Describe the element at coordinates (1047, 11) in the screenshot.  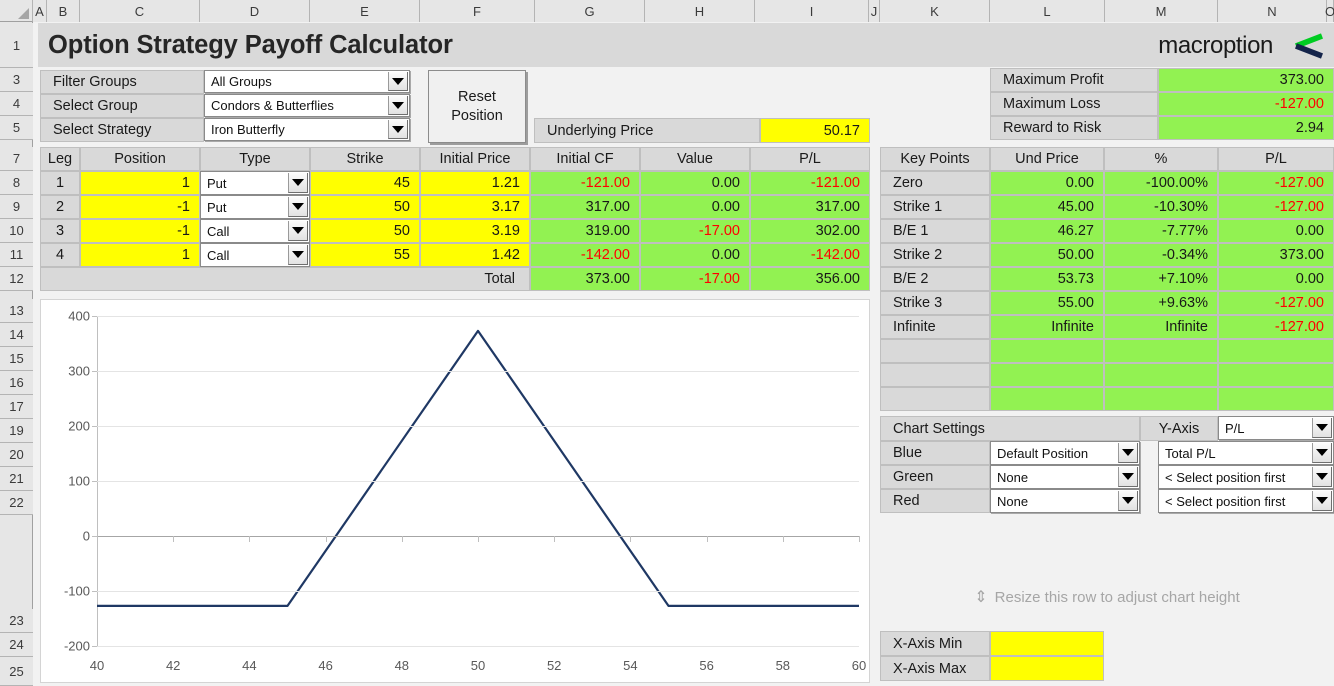
I see `column-header-l: L` at that location.